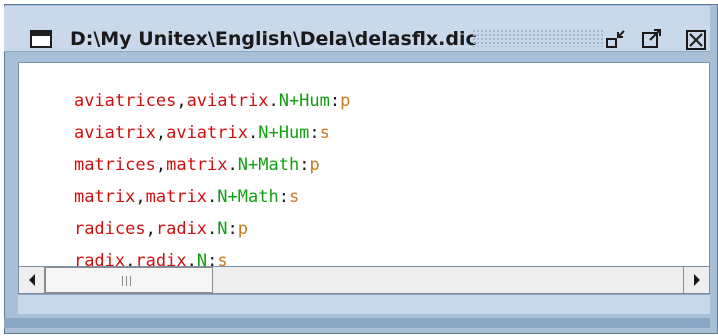 Image resolution: width=718 pixels, height=336 pixels. I want to click on lemma: radix, so click(161, 258).